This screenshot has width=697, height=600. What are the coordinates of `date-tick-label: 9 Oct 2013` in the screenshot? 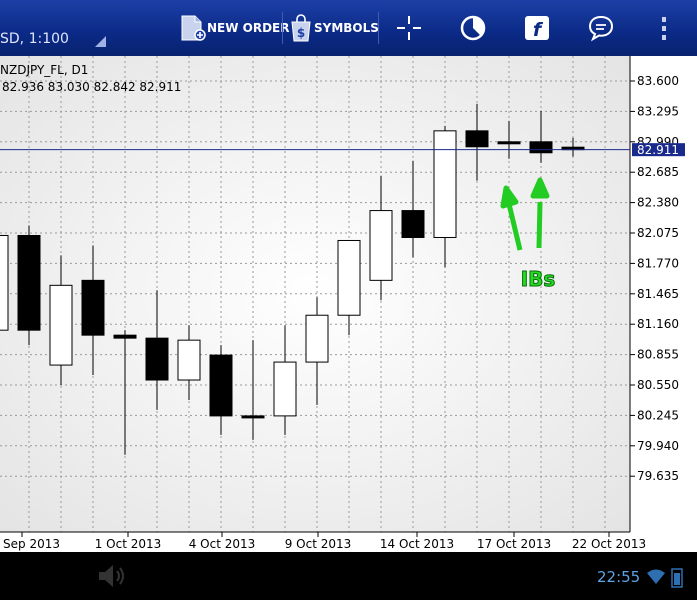 It's located at (318, 544).